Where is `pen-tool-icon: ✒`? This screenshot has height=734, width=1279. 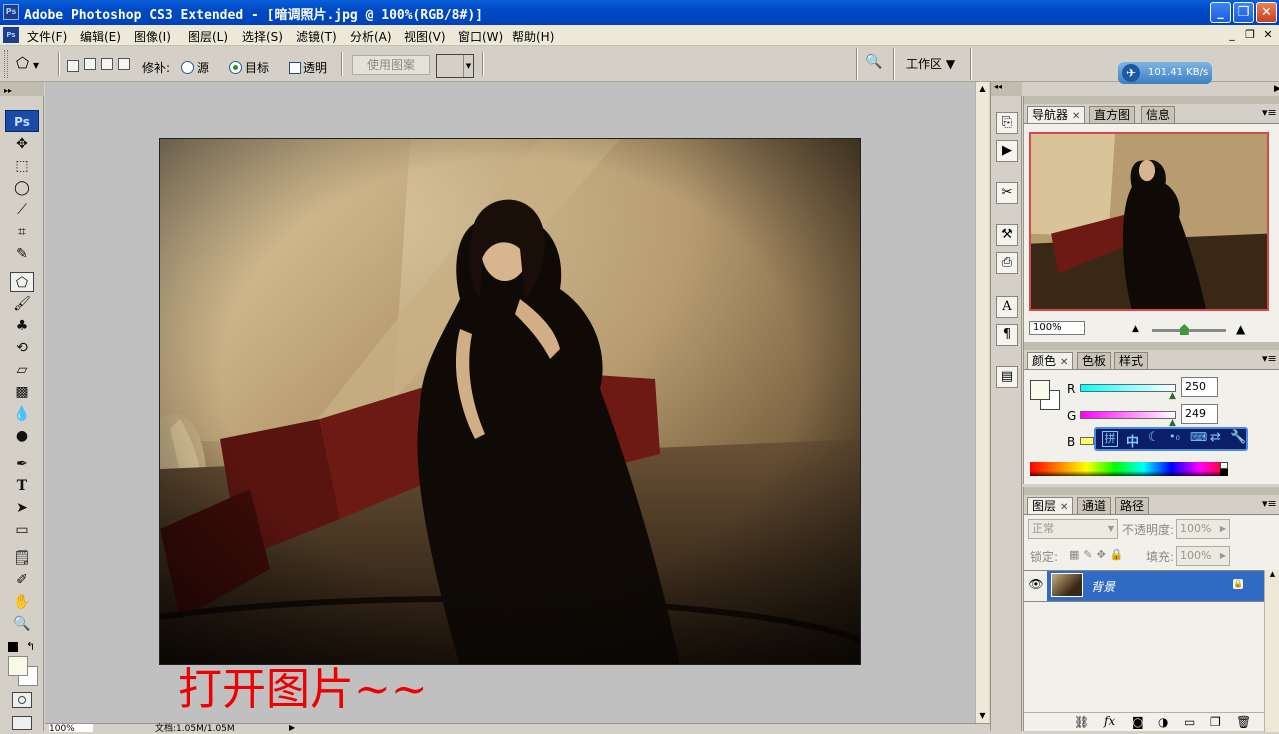
pen-tool-icon: ✒ is located at coordinates (22, 464).